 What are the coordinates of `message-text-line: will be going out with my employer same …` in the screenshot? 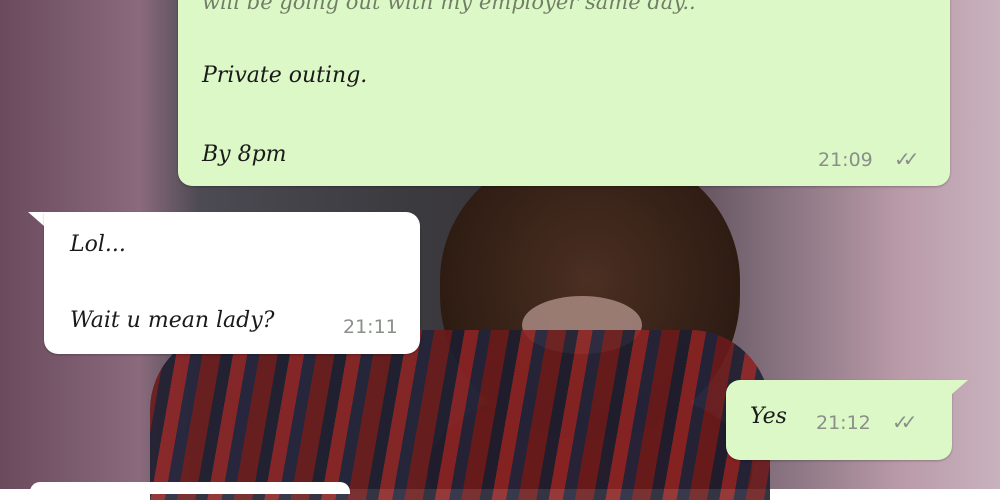 It's located at (449, 7).